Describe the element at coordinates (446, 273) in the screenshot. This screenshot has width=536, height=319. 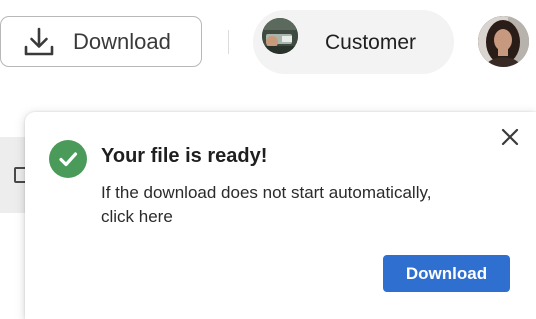
I see `toast-download-button: Download` at that location.